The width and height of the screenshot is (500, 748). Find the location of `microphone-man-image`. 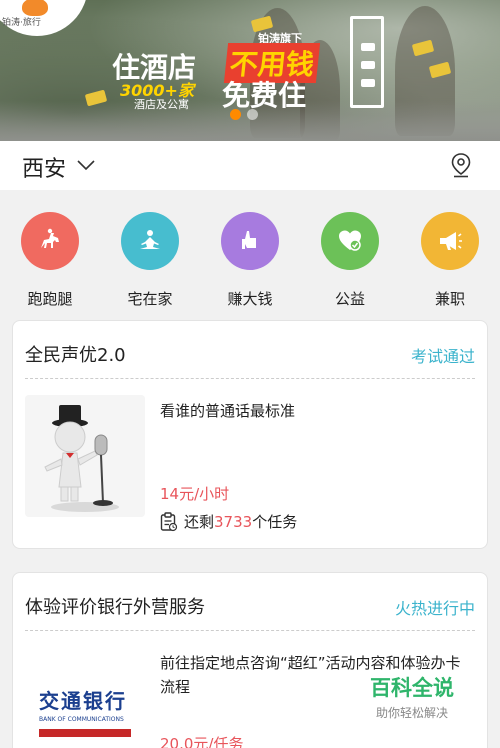

microphone-man-image is located at coordinates (85, 456).